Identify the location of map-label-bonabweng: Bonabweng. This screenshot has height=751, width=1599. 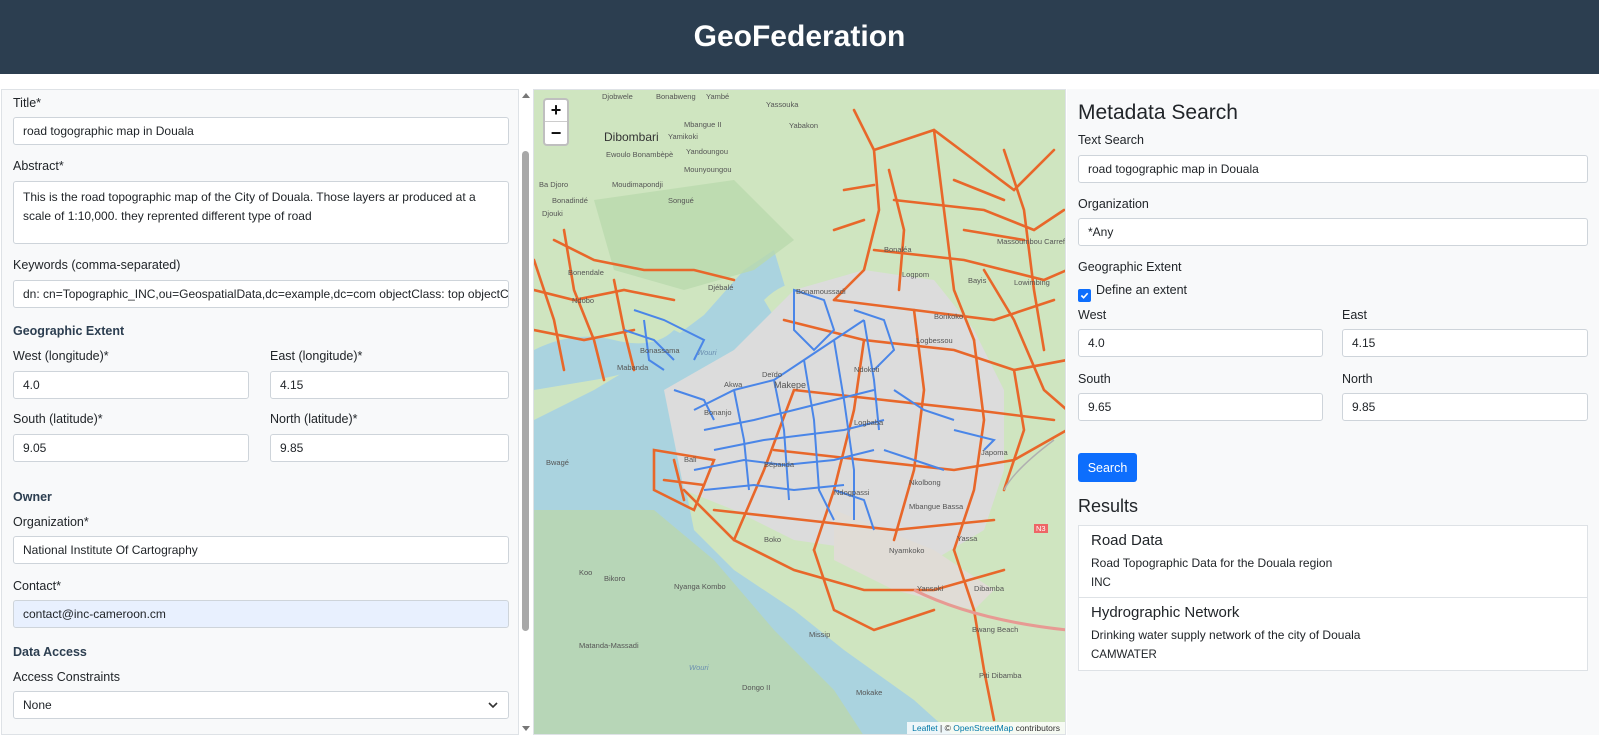
(676, 96).